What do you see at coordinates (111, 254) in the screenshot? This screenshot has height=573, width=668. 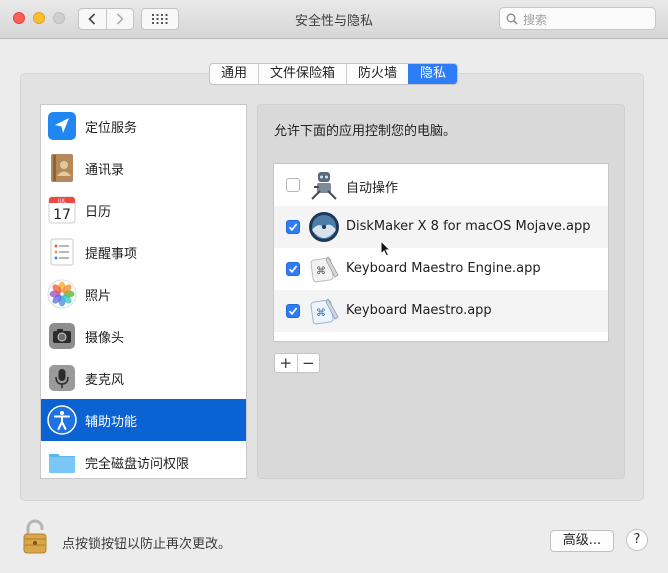 I see `sidebar-item-label: 提醒事项` at bounding box center [111, 254].